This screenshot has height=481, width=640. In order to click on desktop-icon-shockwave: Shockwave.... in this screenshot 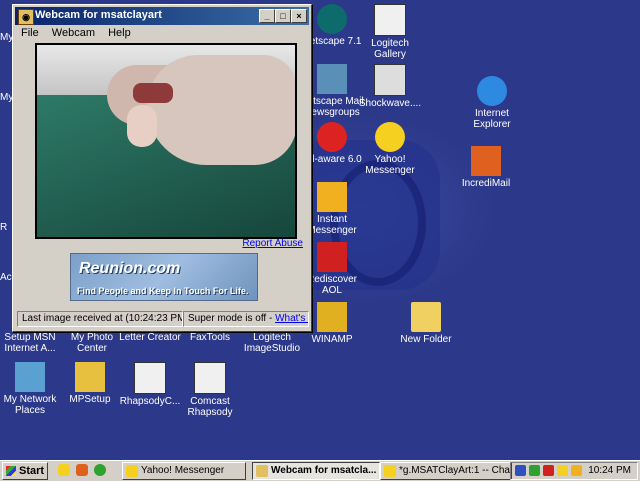, I will do `click(390, 86)`.